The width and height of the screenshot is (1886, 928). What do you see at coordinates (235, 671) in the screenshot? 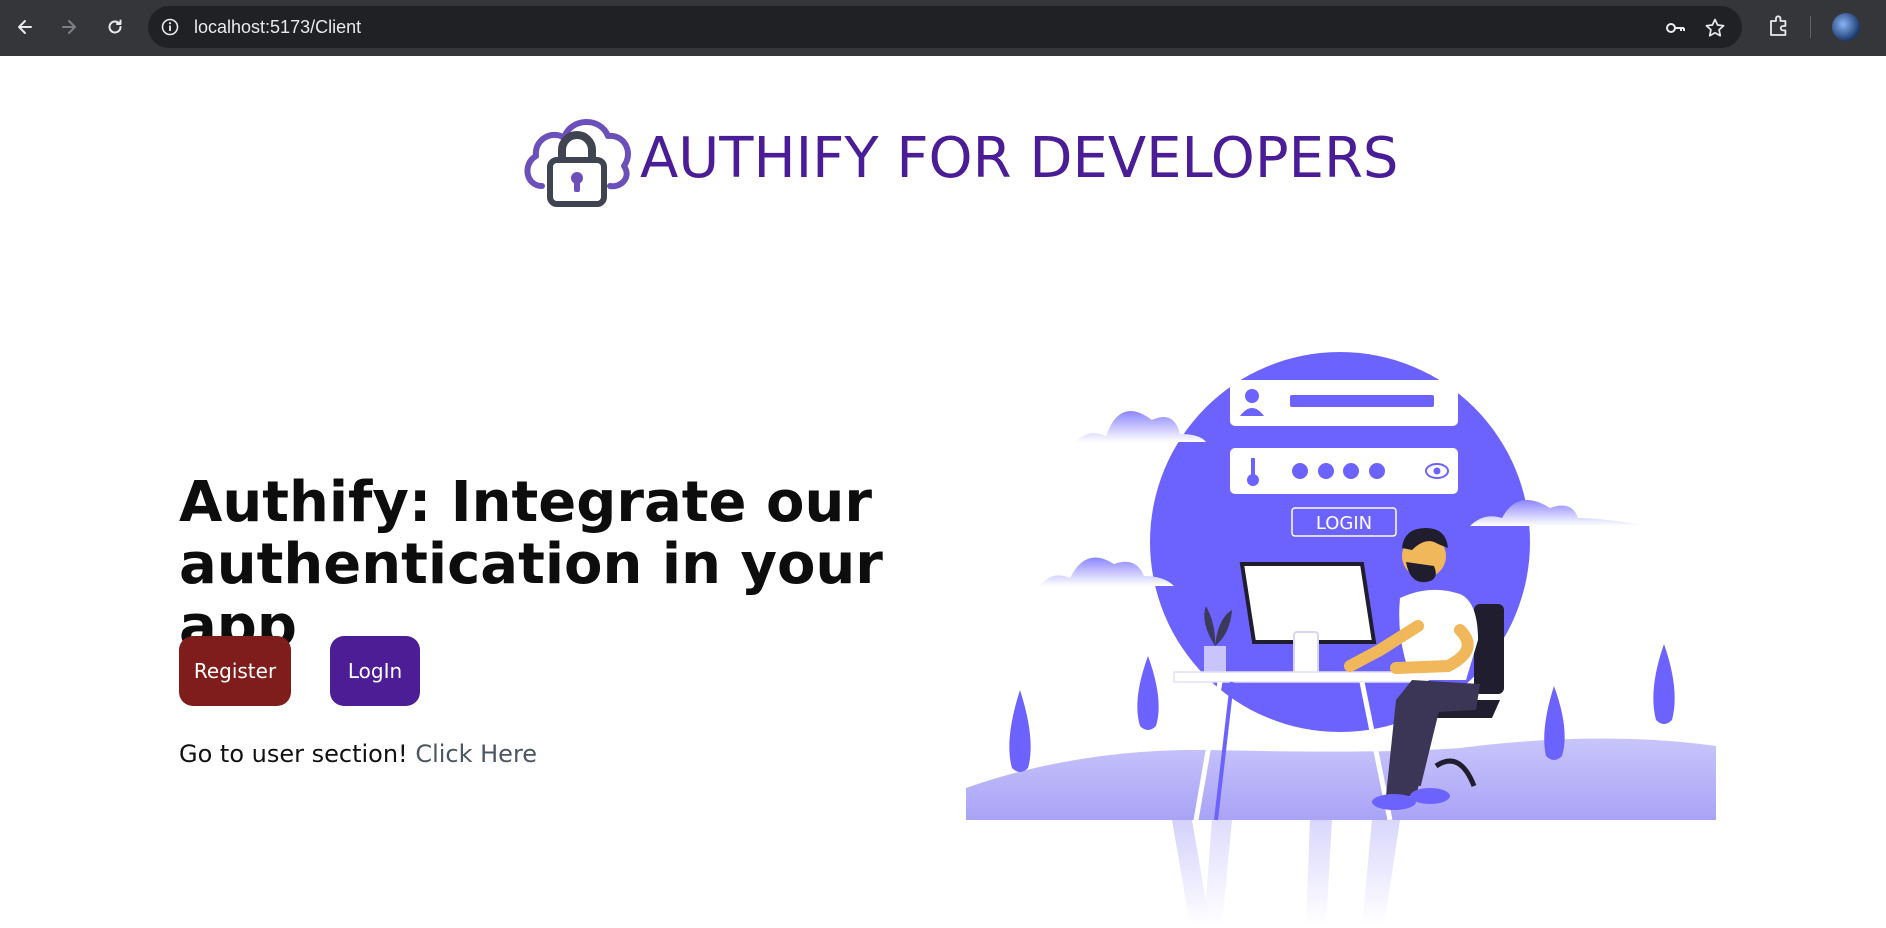
I see `register-button: Register` at bounding box center [235, 671].